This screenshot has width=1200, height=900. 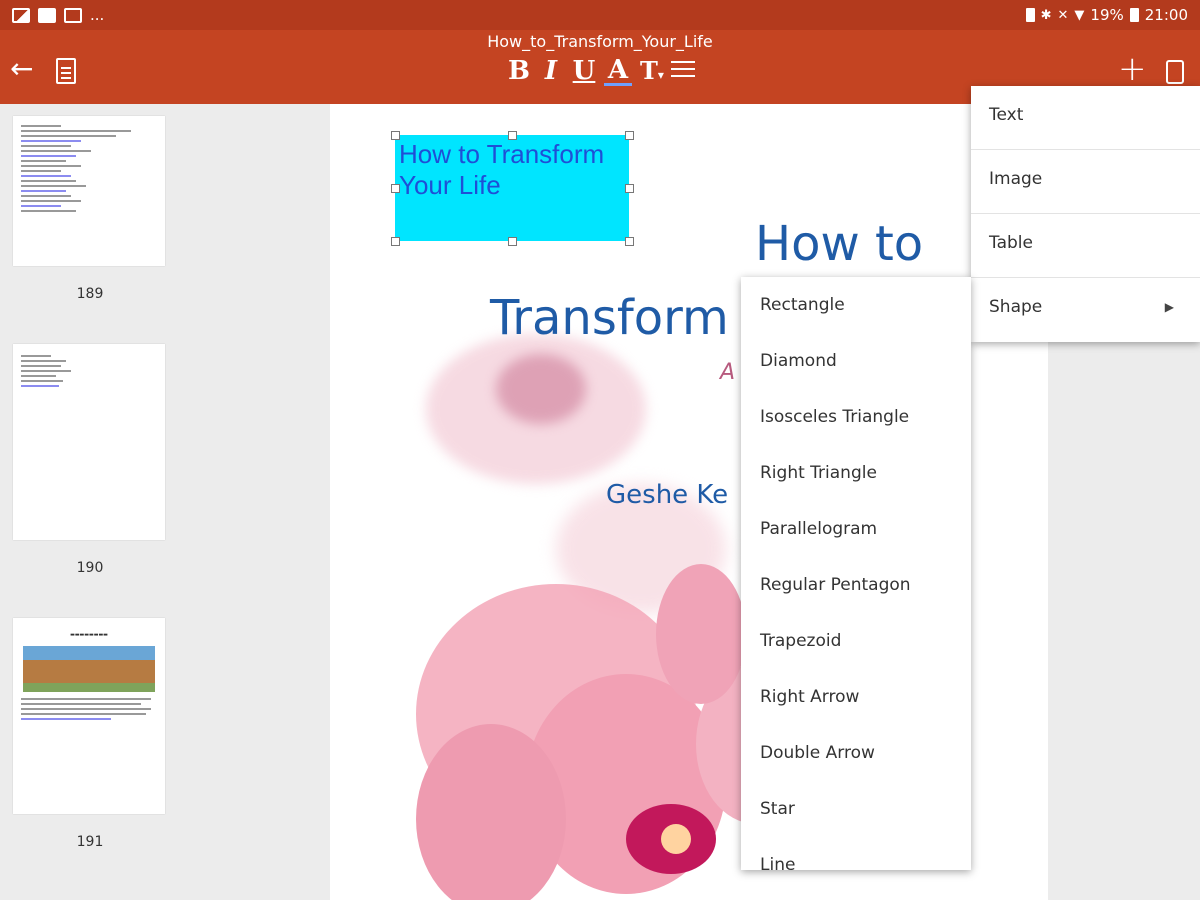 What do you see at coordinates (1175, 72) in the screenshot?
I see `page-view-icon` at bounding box center [1175, 72].